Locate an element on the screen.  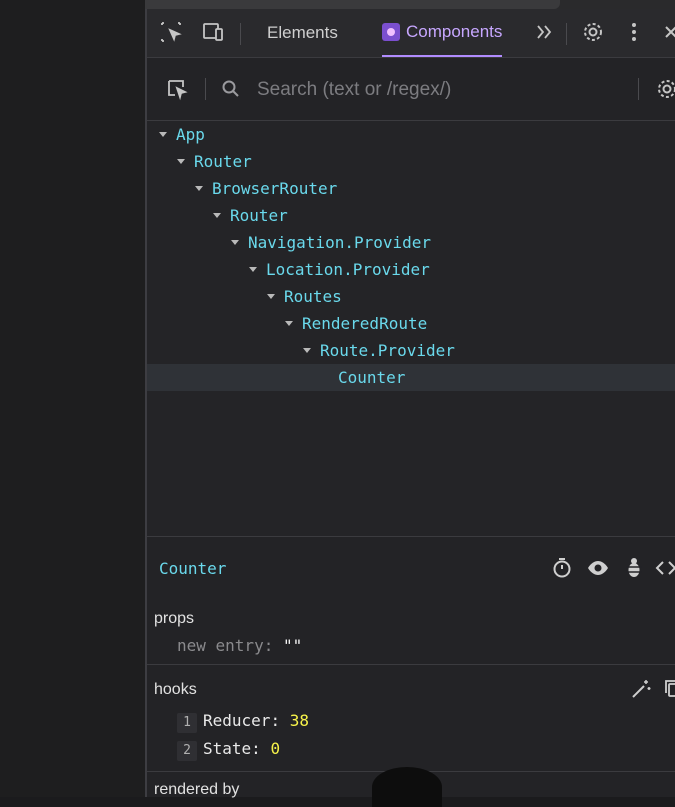
tree-row-label: Navigation.Provider is located at coordinates (340, 242).